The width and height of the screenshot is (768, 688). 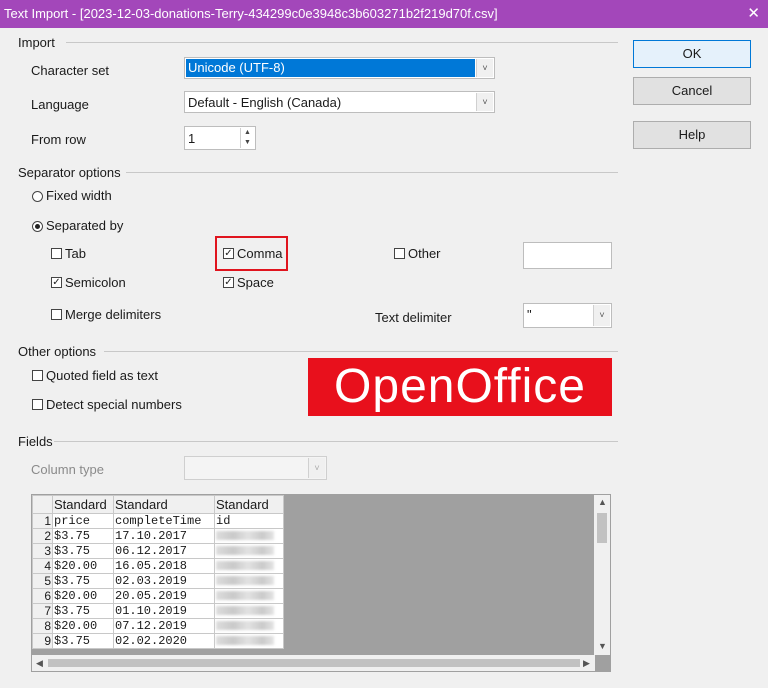 What do you see at coordinates (164, 521) in the screenshot?
I see `table-cell: completeTime` at bounding box center [164, 521].